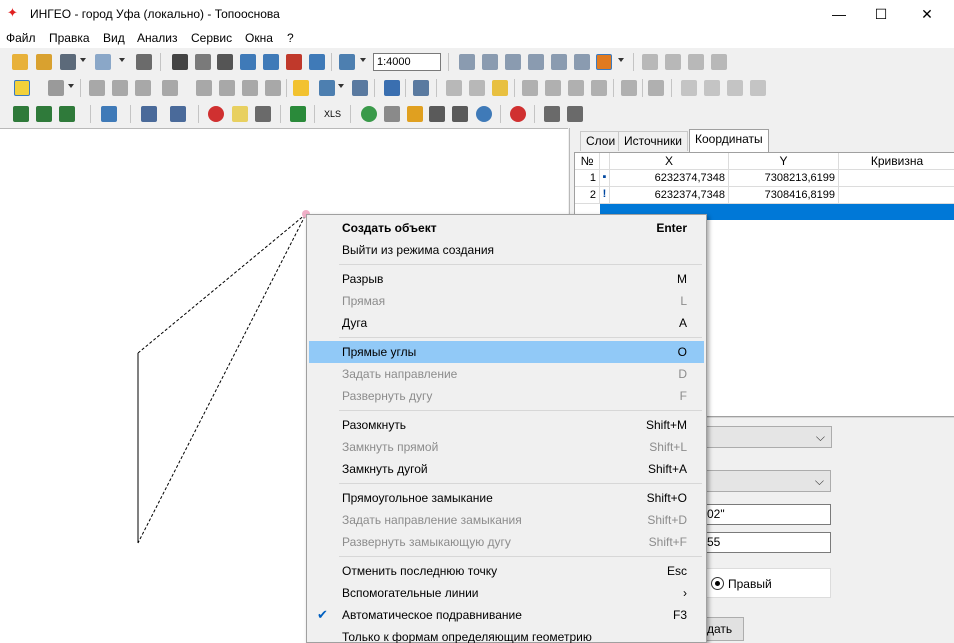 The image size is (954, 643). I want to click on context-menu-item: Прямые углы O, so click(506, 352).